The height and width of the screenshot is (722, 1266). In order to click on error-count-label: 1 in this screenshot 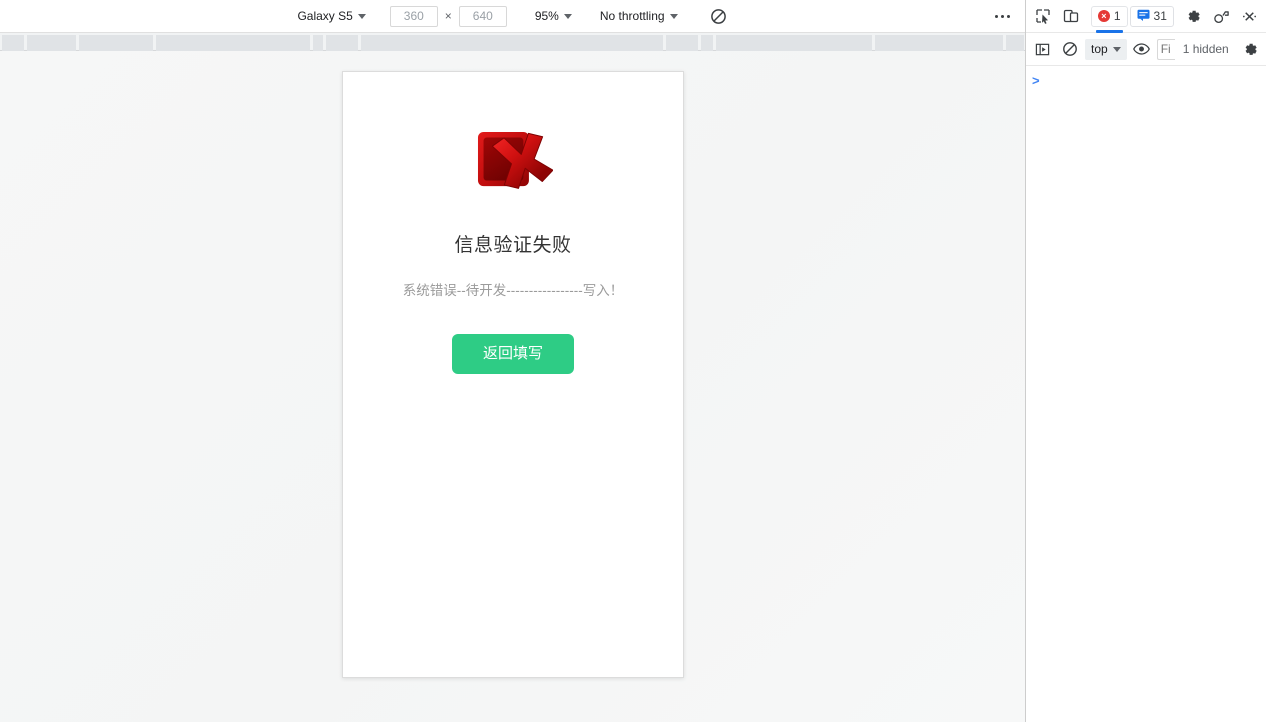, I will do `click(1117, 16)`.